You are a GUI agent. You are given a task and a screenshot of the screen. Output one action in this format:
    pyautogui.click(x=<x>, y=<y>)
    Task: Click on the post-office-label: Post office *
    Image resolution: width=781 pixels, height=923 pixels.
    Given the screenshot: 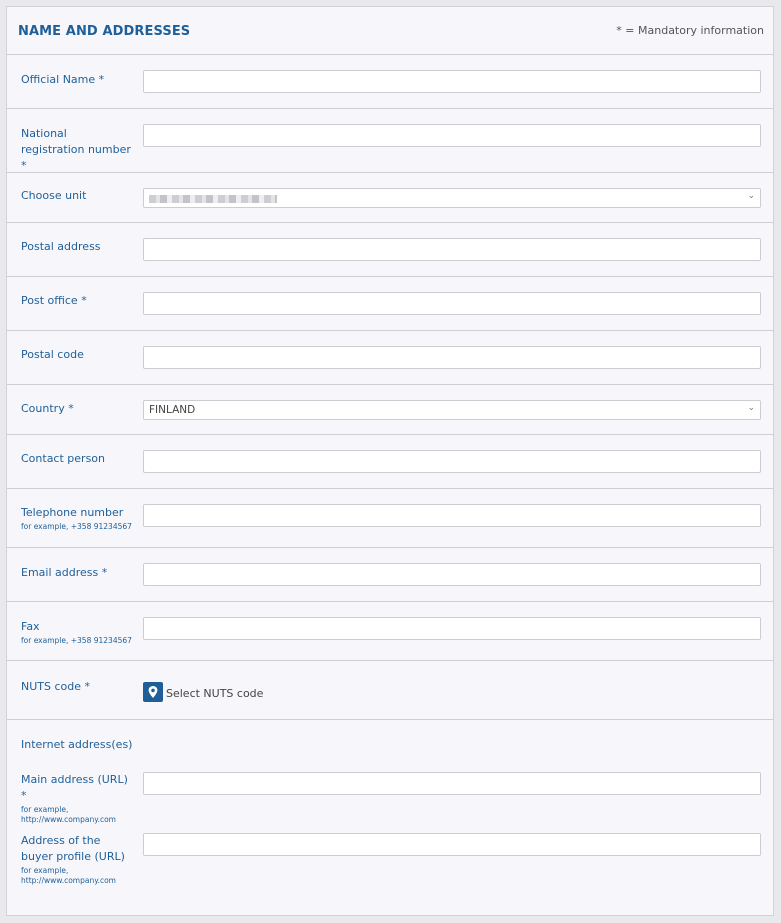 What is the action you would take?
    pyautogui.click(x=54, y=300)
    